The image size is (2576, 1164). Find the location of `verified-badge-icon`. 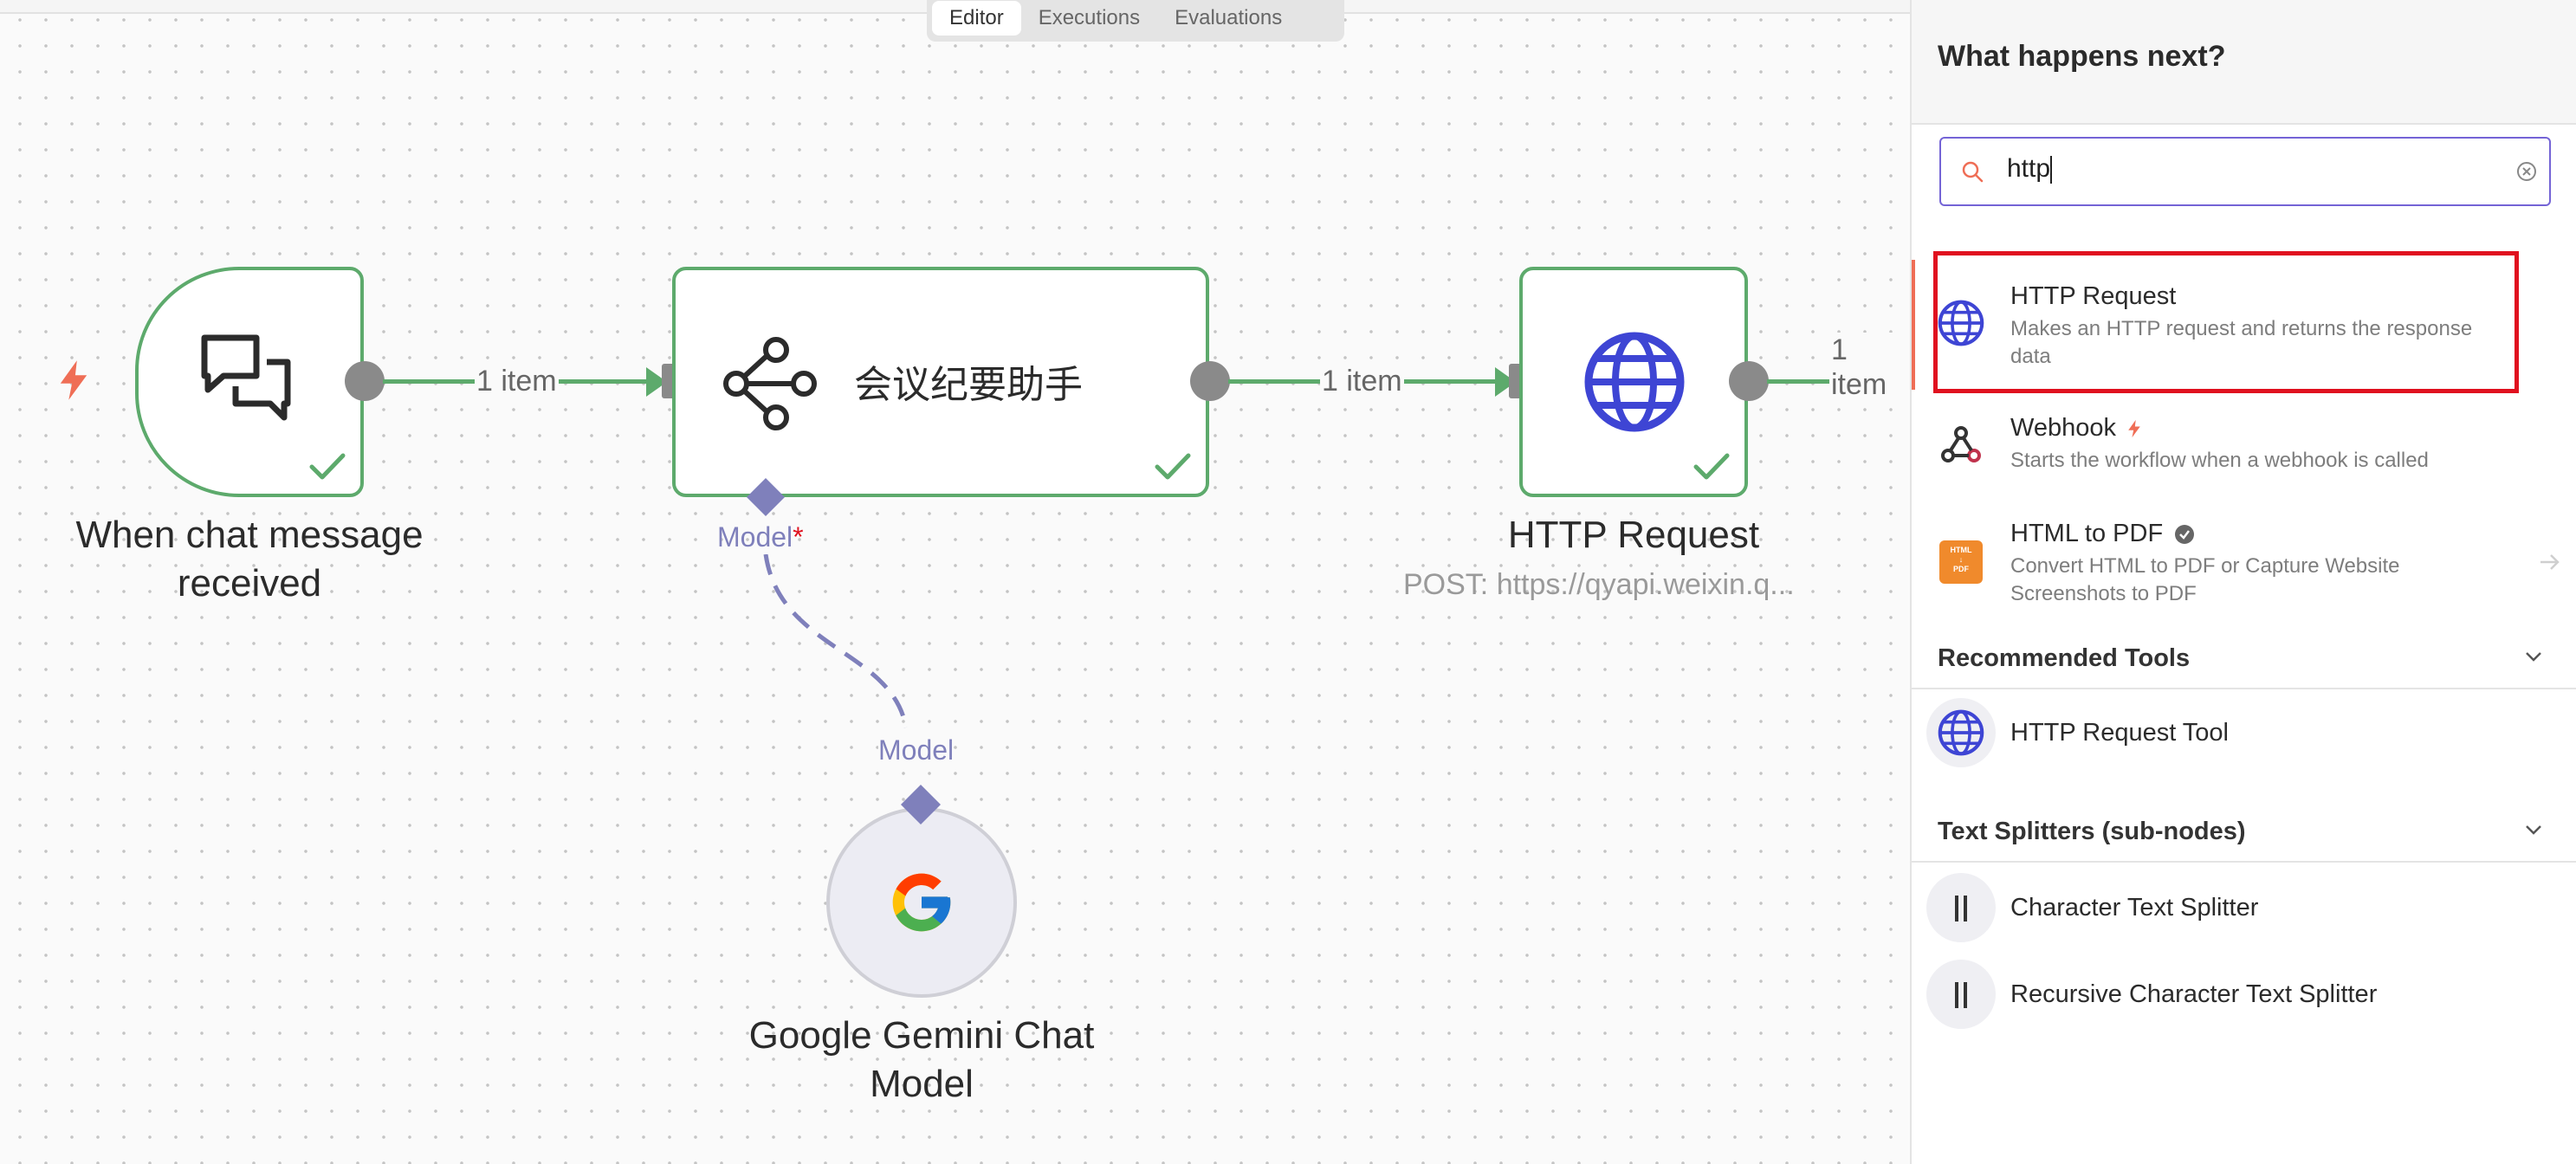

verified-badge-icon is located at coordinates (2185, 535).